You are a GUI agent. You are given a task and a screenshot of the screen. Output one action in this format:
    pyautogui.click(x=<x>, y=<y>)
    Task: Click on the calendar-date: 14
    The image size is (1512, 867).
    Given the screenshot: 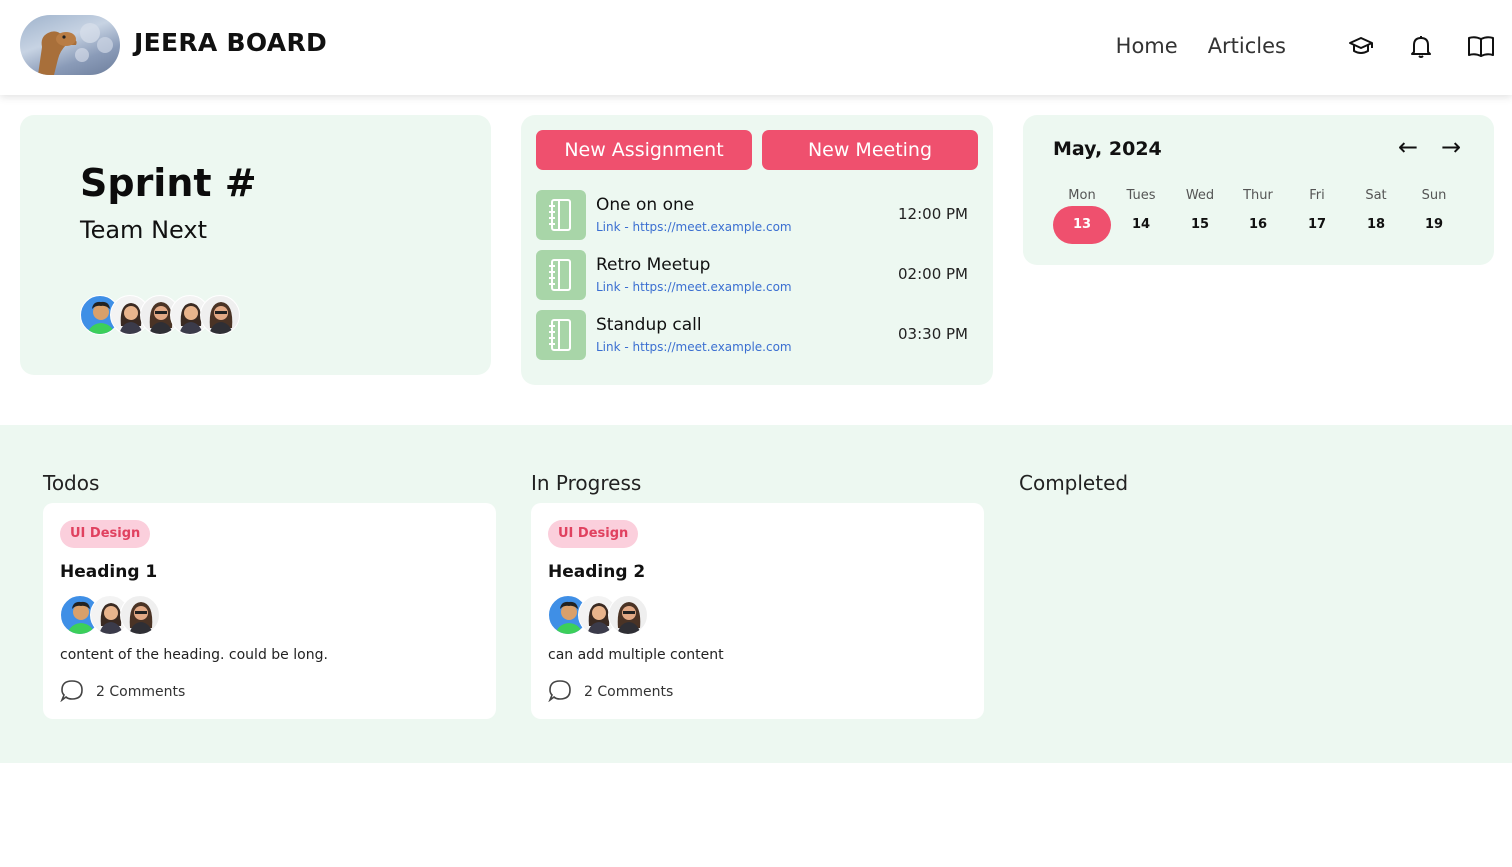 What is the action you would take?
    pyautogui.click(x=1141, y=225)
    